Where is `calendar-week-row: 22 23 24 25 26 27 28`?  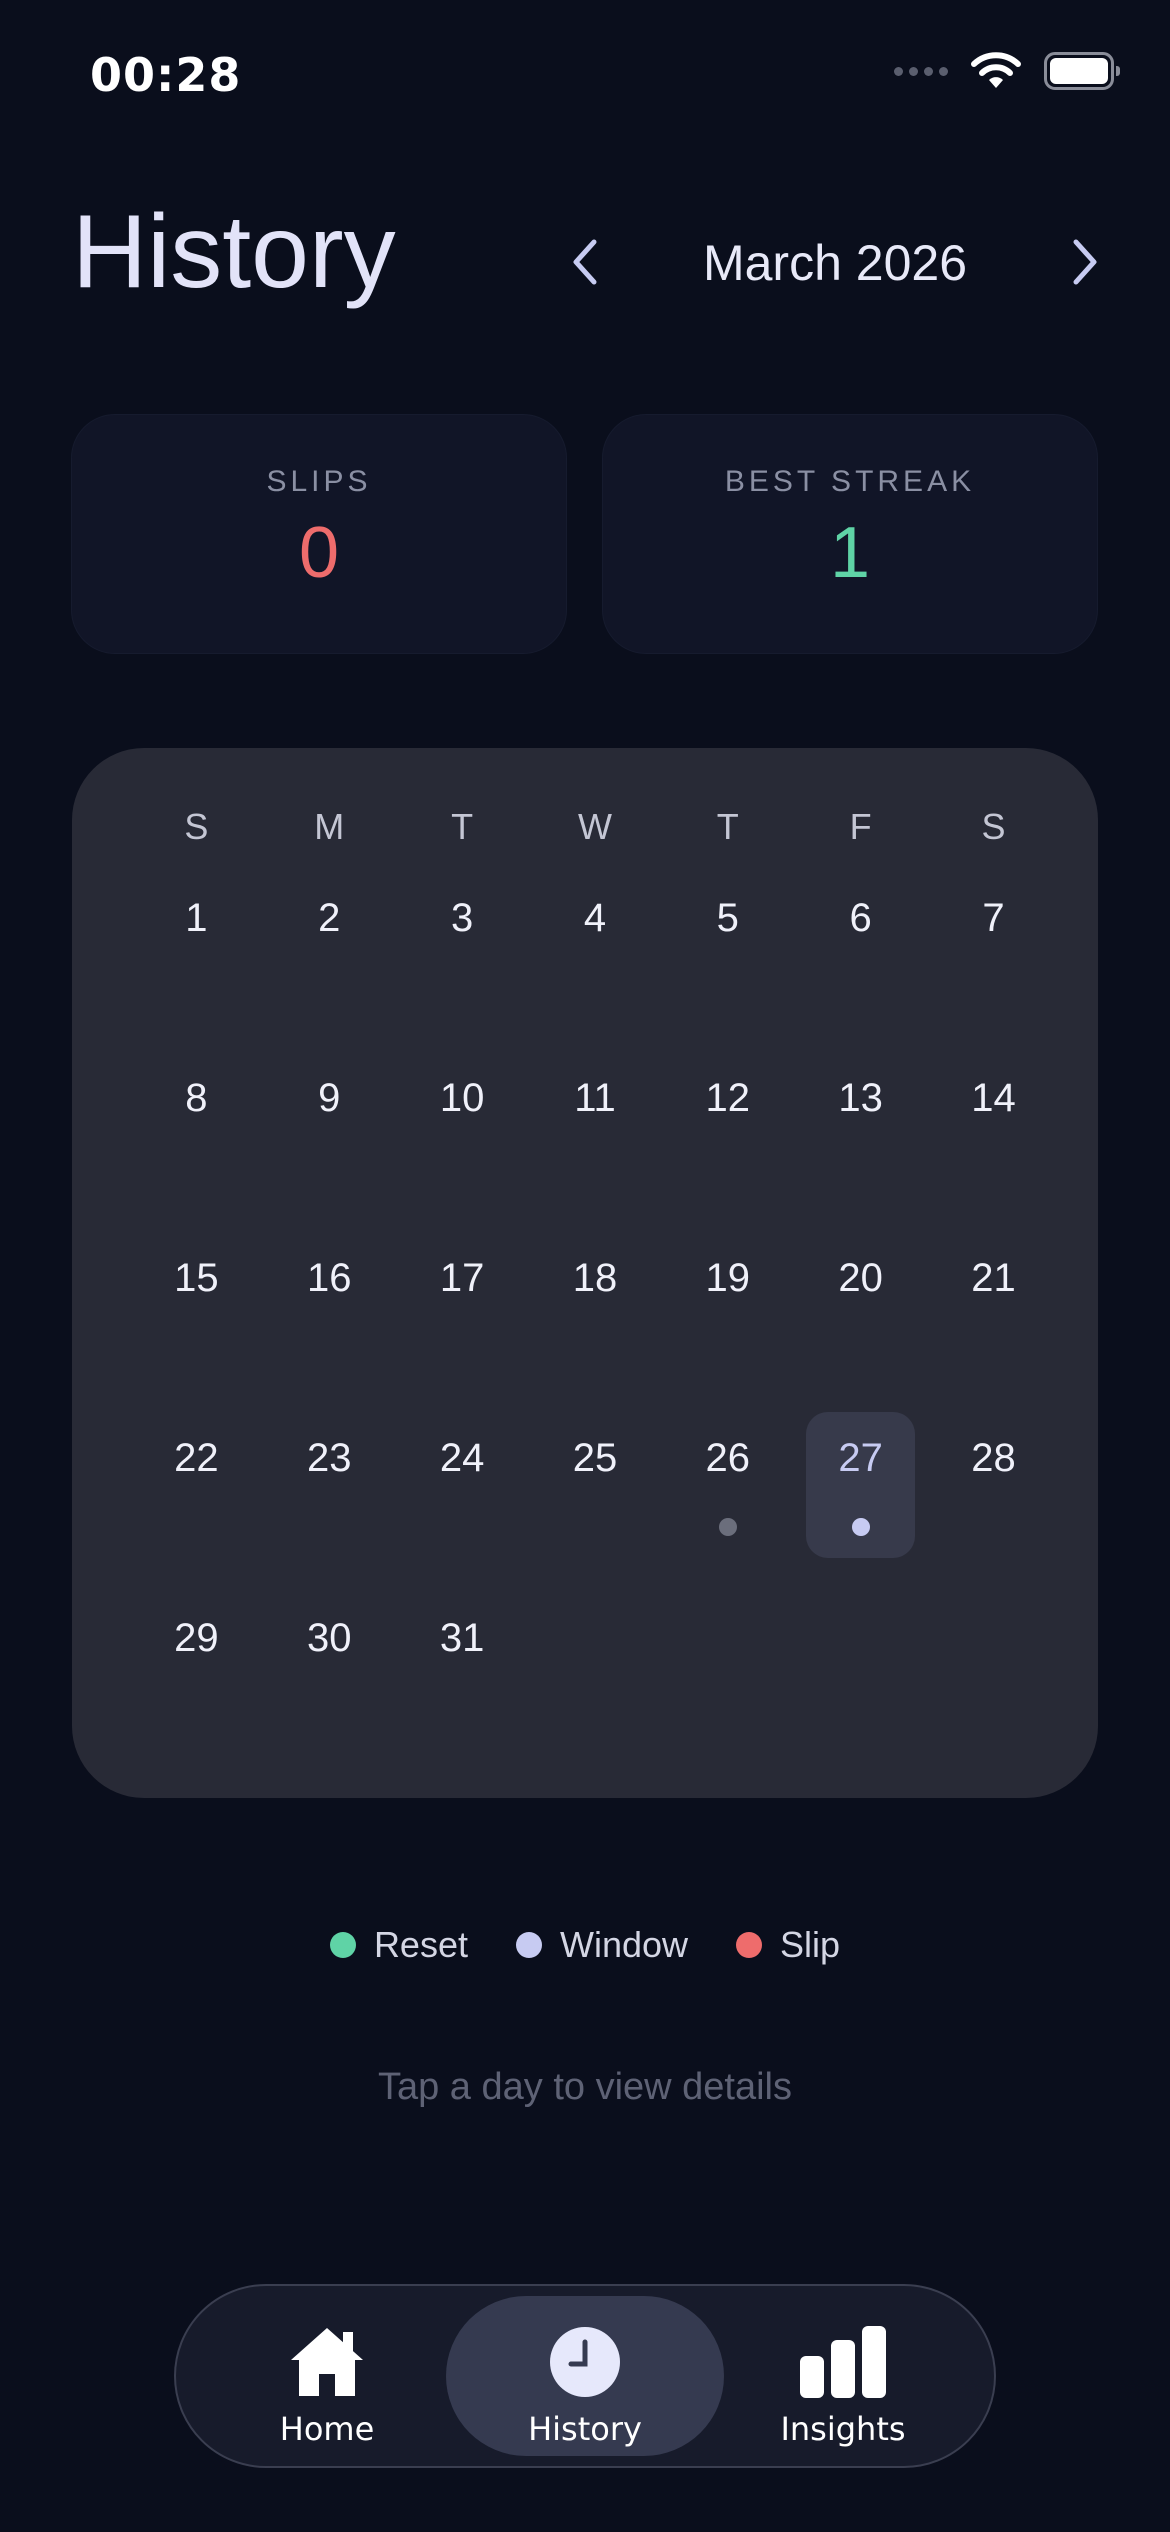 calendar-week-row: 22 23 24 25 26 27 28 is located at coordinates (595, 1502).